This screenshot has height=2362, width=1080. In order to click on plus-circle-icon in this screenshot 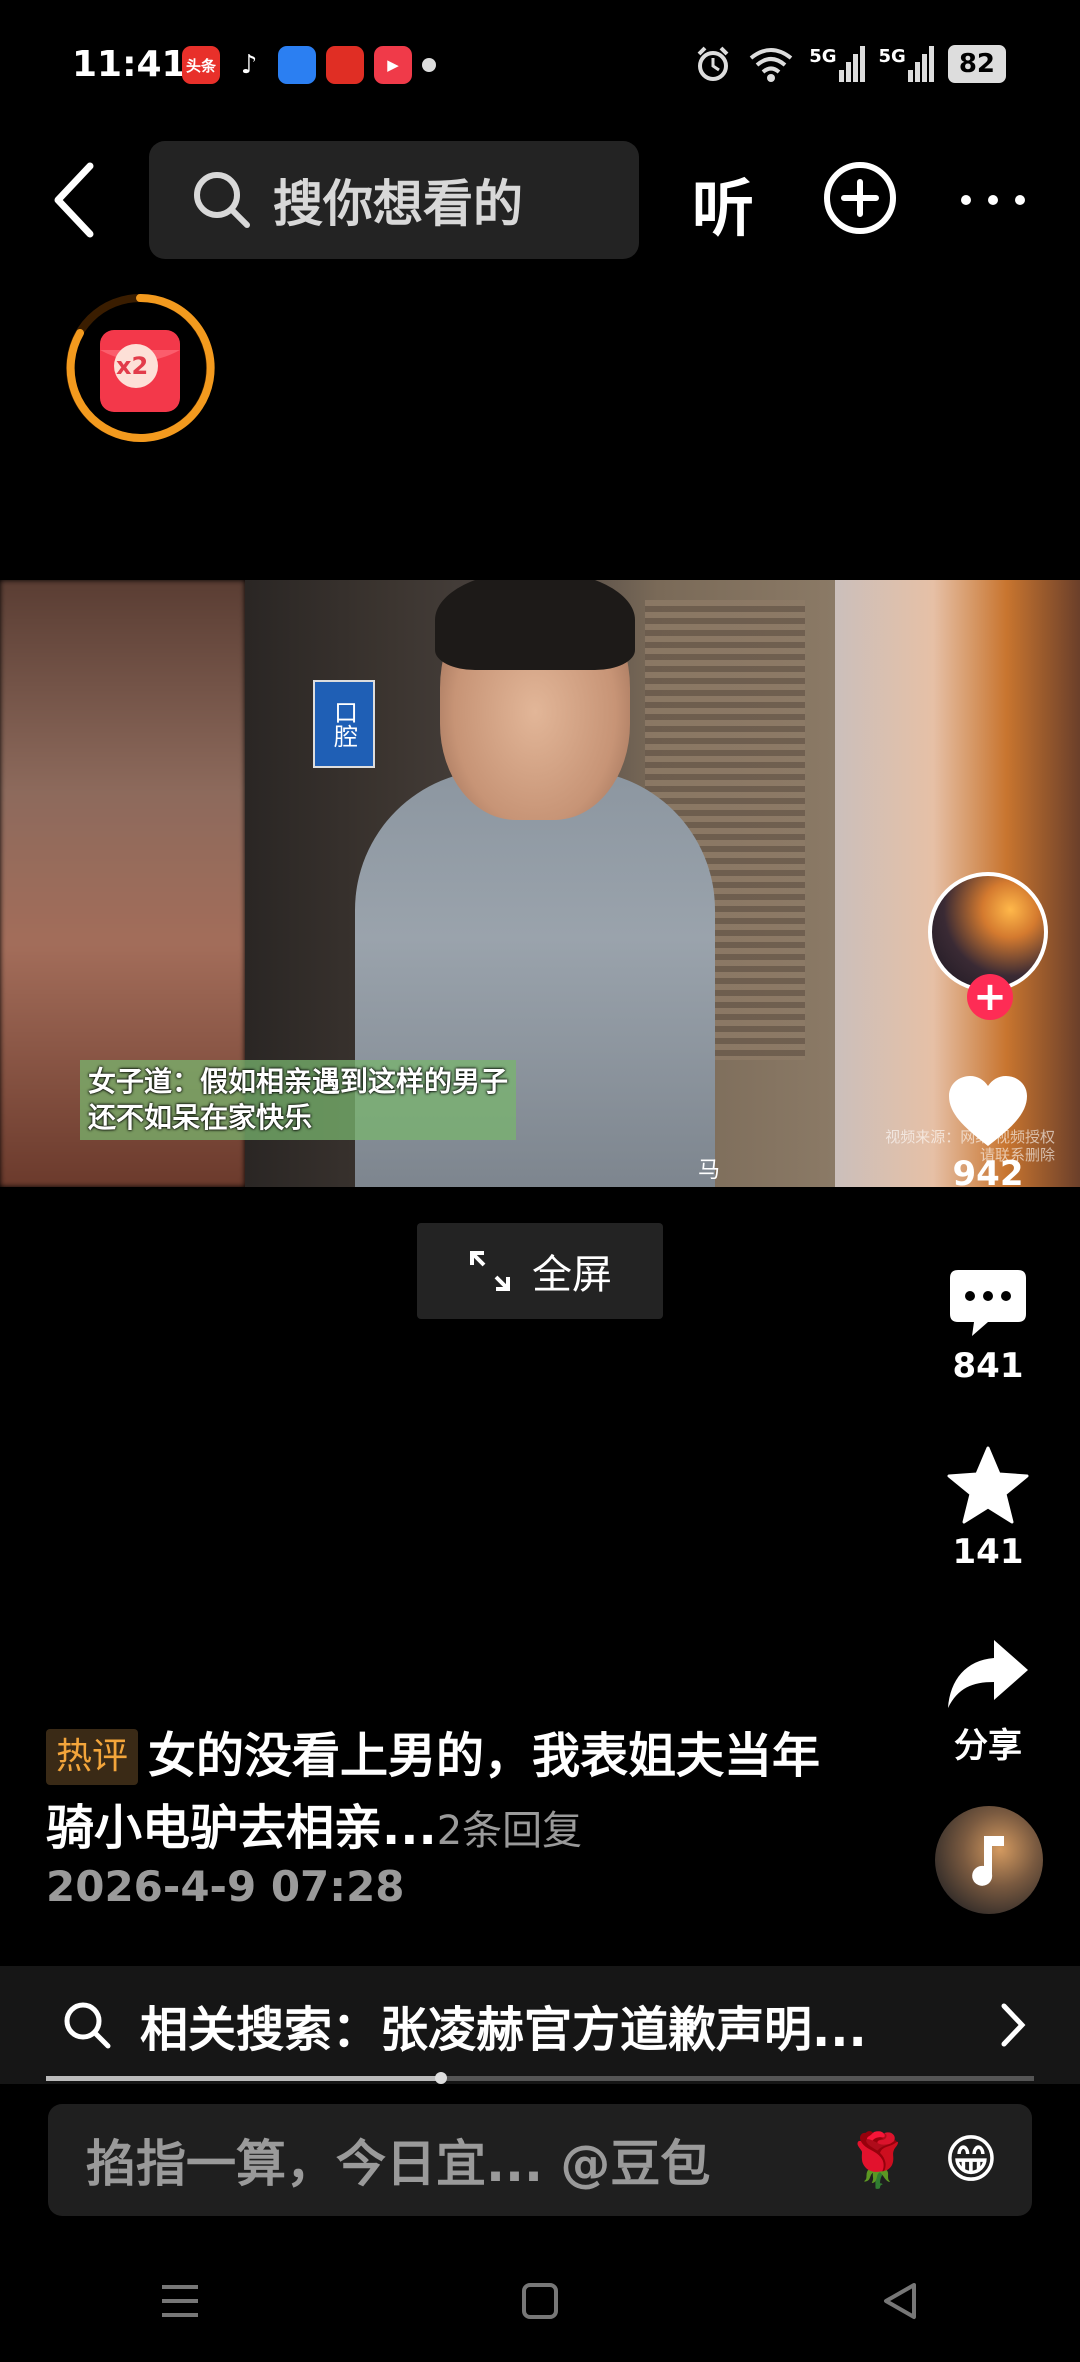, I will do `click(860, 198)`.